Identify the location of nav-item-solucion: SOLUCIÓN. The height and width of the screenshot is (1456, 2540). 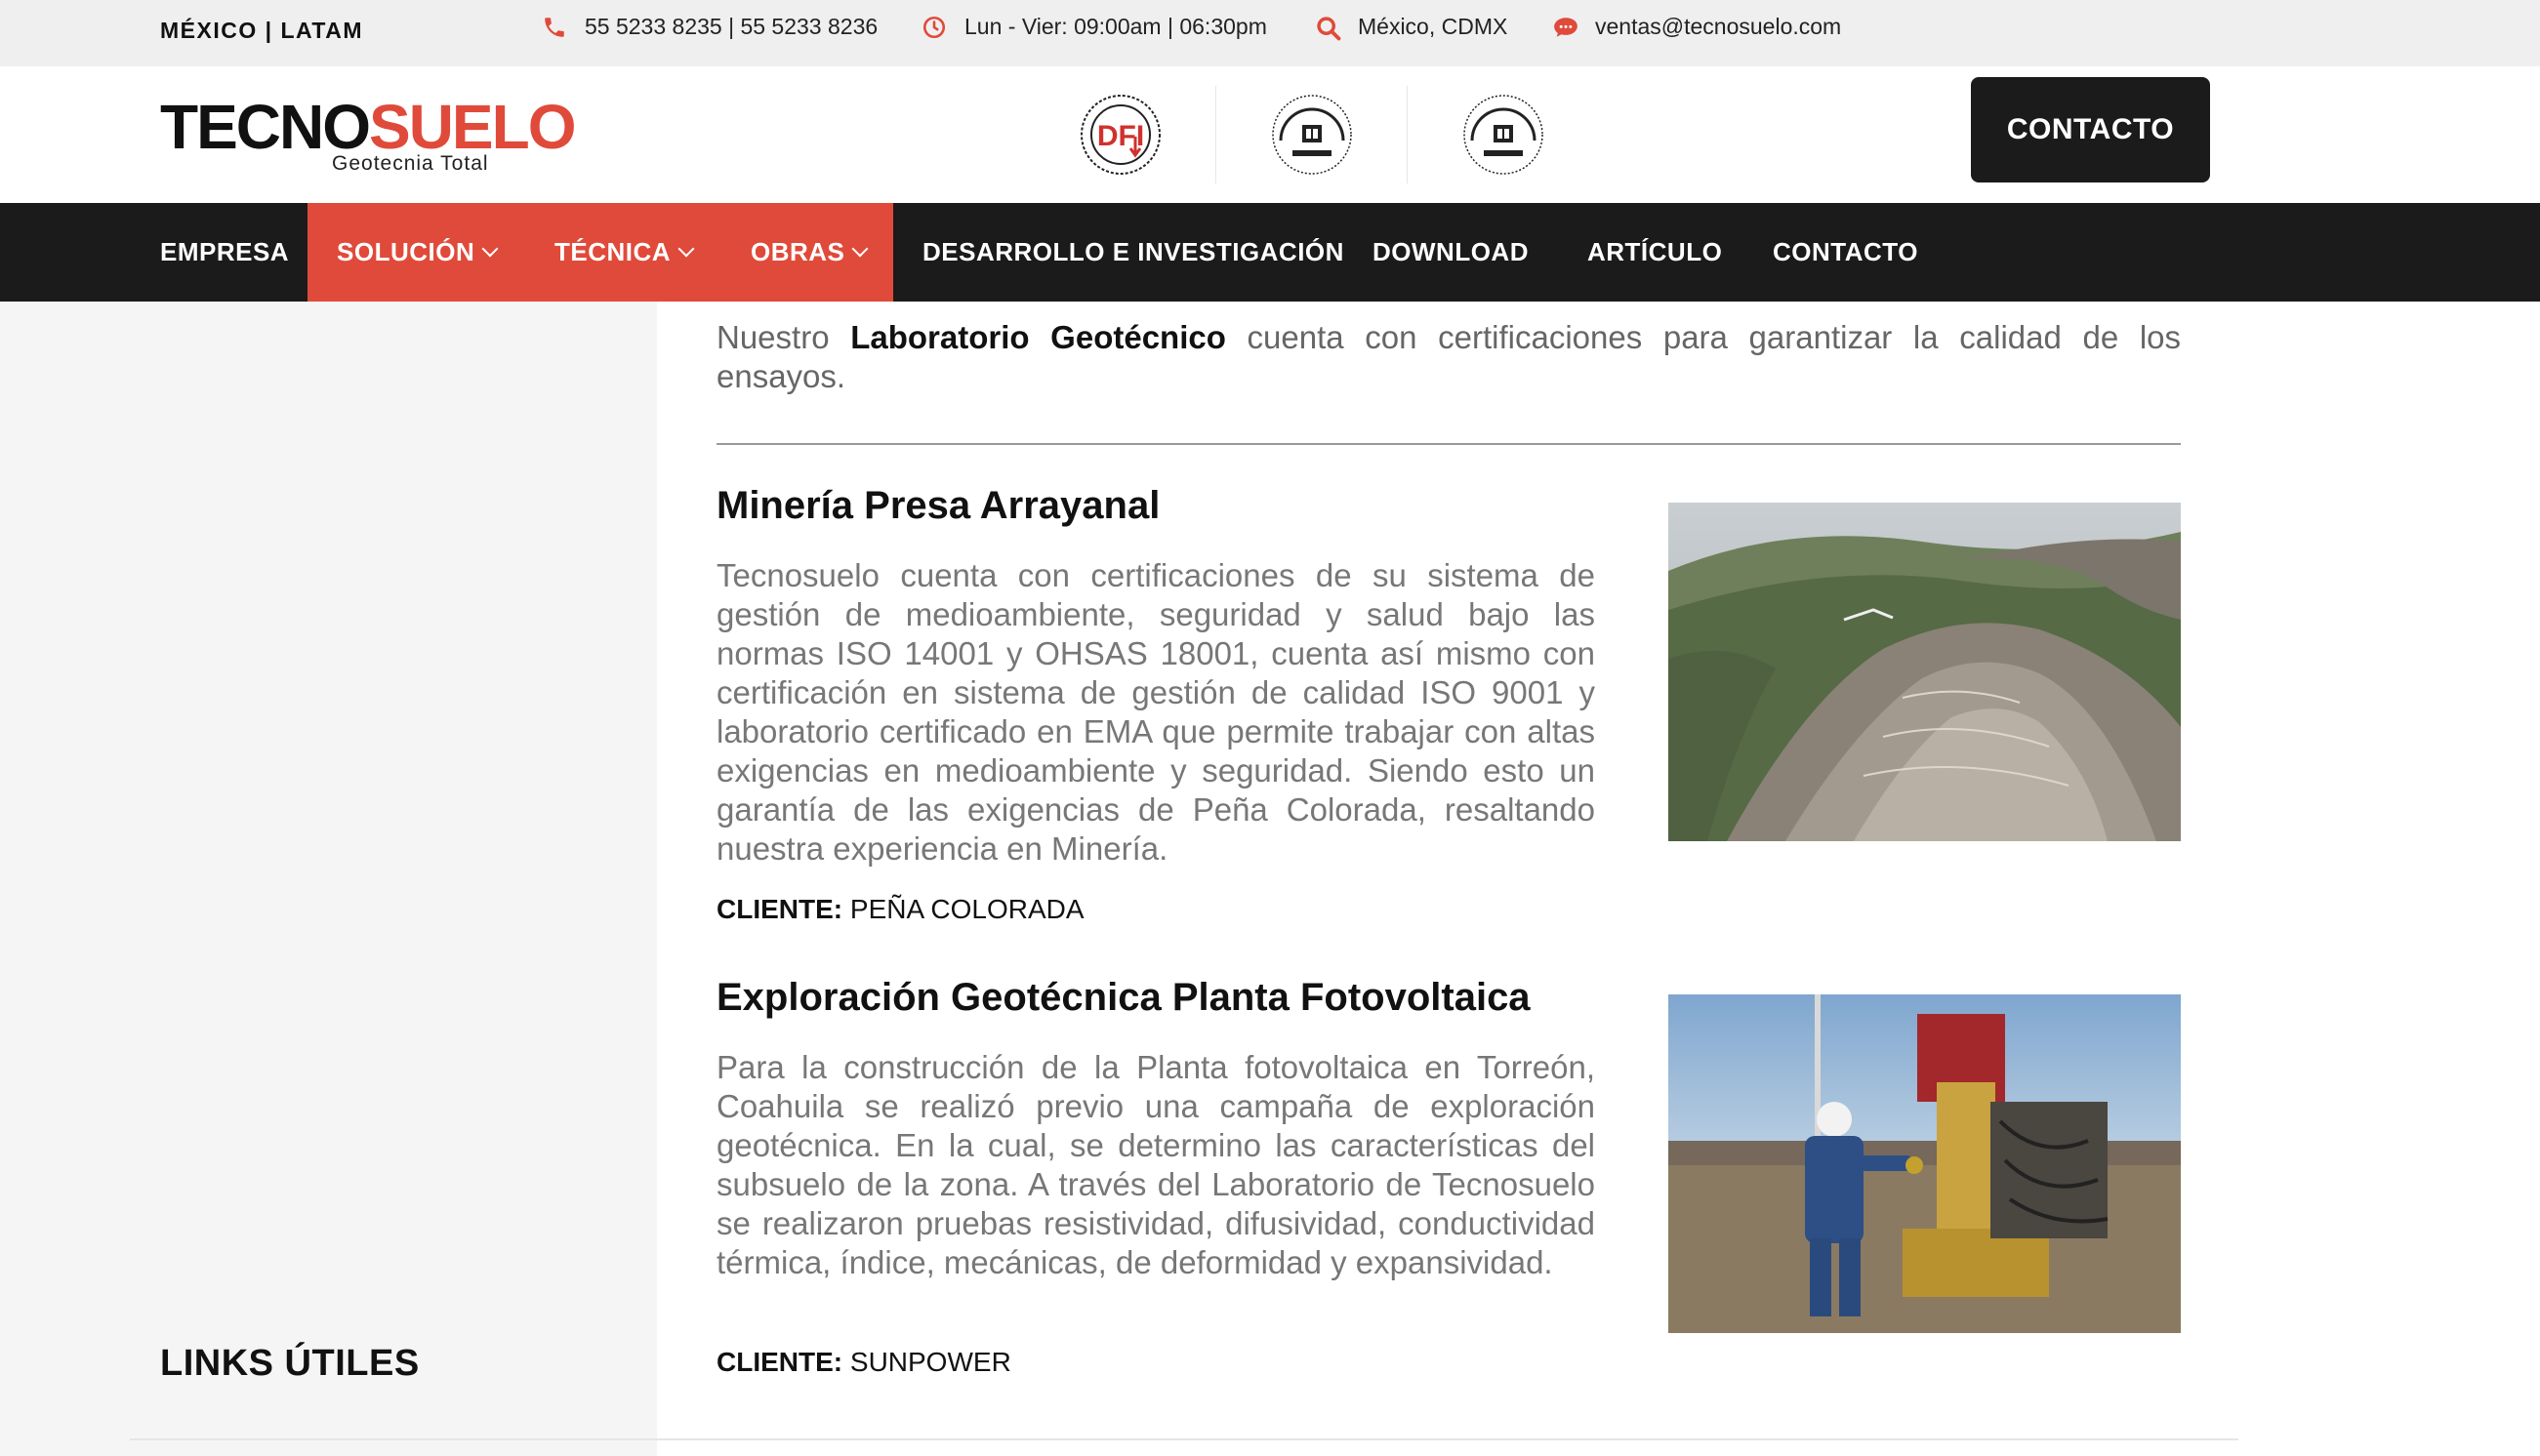
(418, 252).